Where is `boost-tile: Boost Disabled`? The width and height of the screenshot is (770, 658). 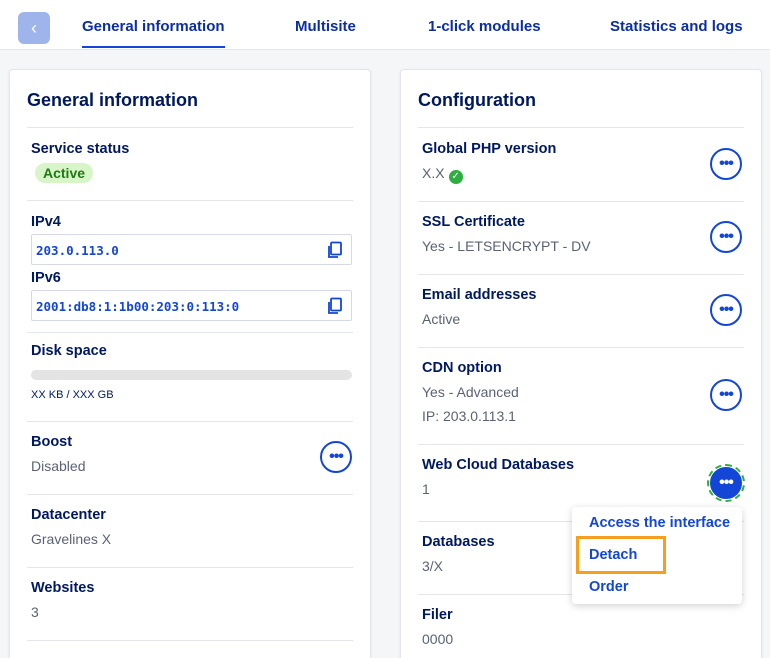 boost-tile: Boost Disabled is located at coordinates (192, 454).